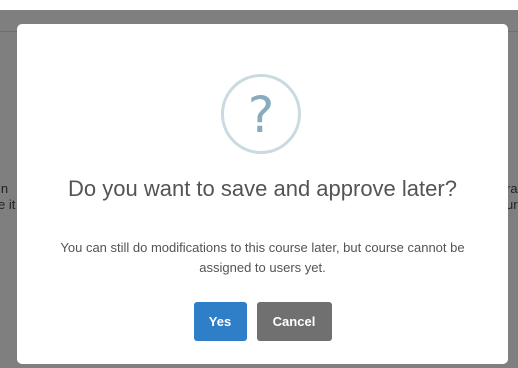 The width and height of the screenshot is (518, 368). I want to click on question-mark-glyph: ?, so click(261, 115).